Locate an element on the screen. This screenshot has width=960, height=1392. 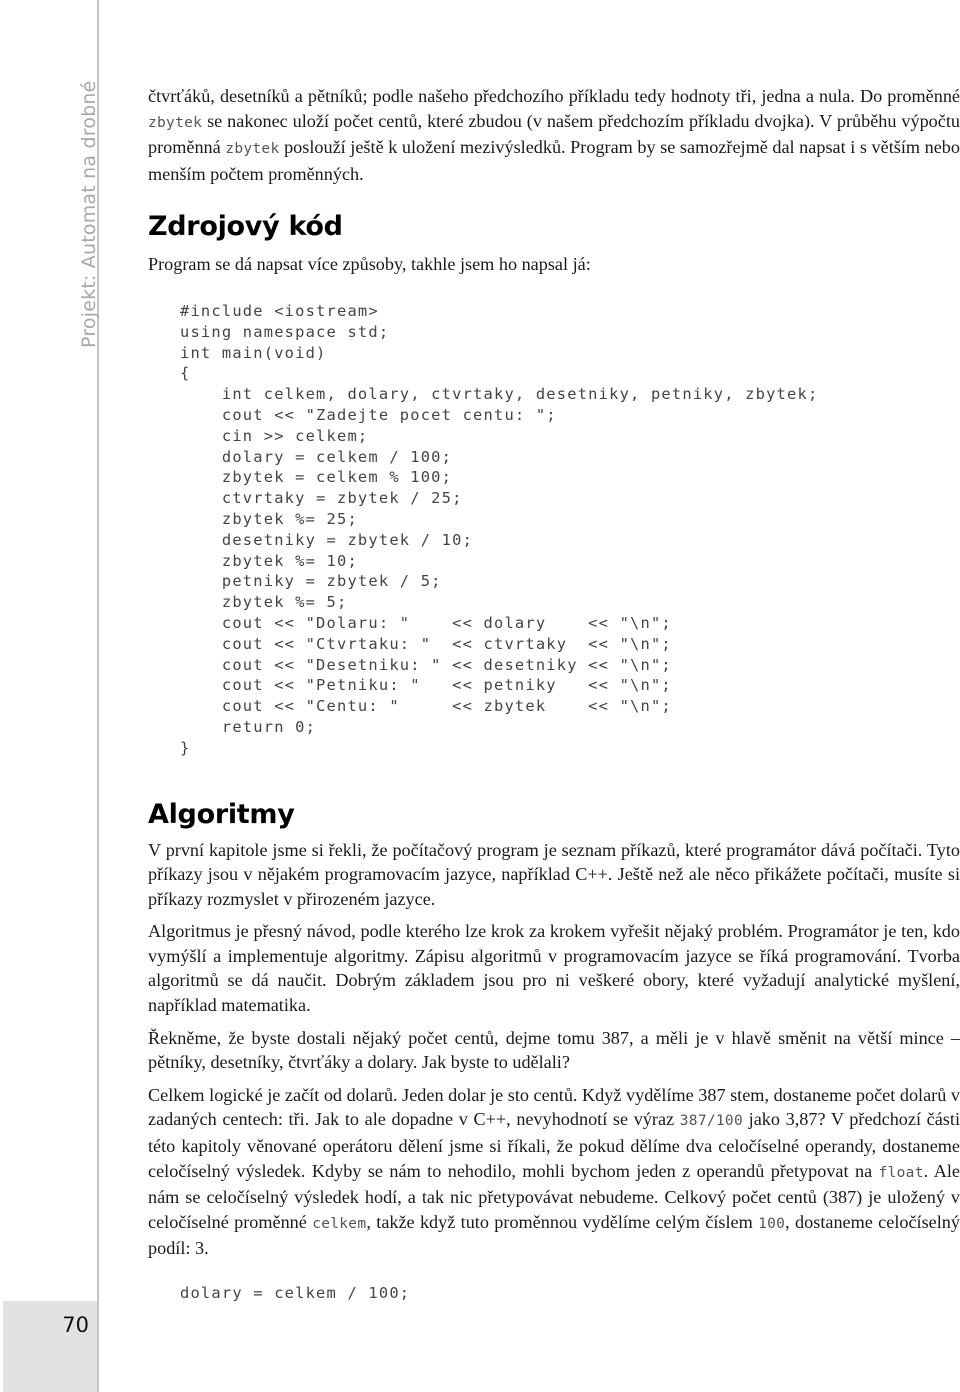
code-line: cout << "Dolaru: " << dolary << "\n"; is located at coordinates (426, 622).